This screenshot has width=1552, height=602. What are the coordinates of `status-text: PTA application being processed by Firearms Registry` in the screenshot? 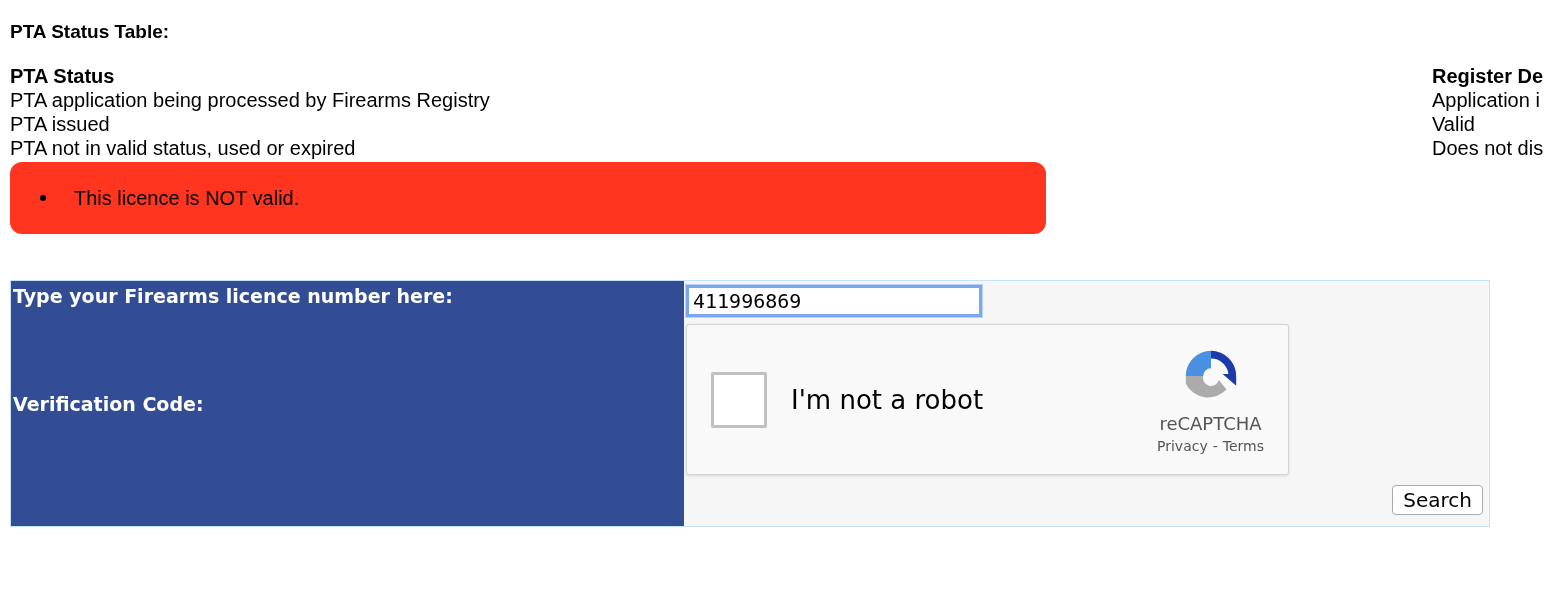 It's located at (250, 100).